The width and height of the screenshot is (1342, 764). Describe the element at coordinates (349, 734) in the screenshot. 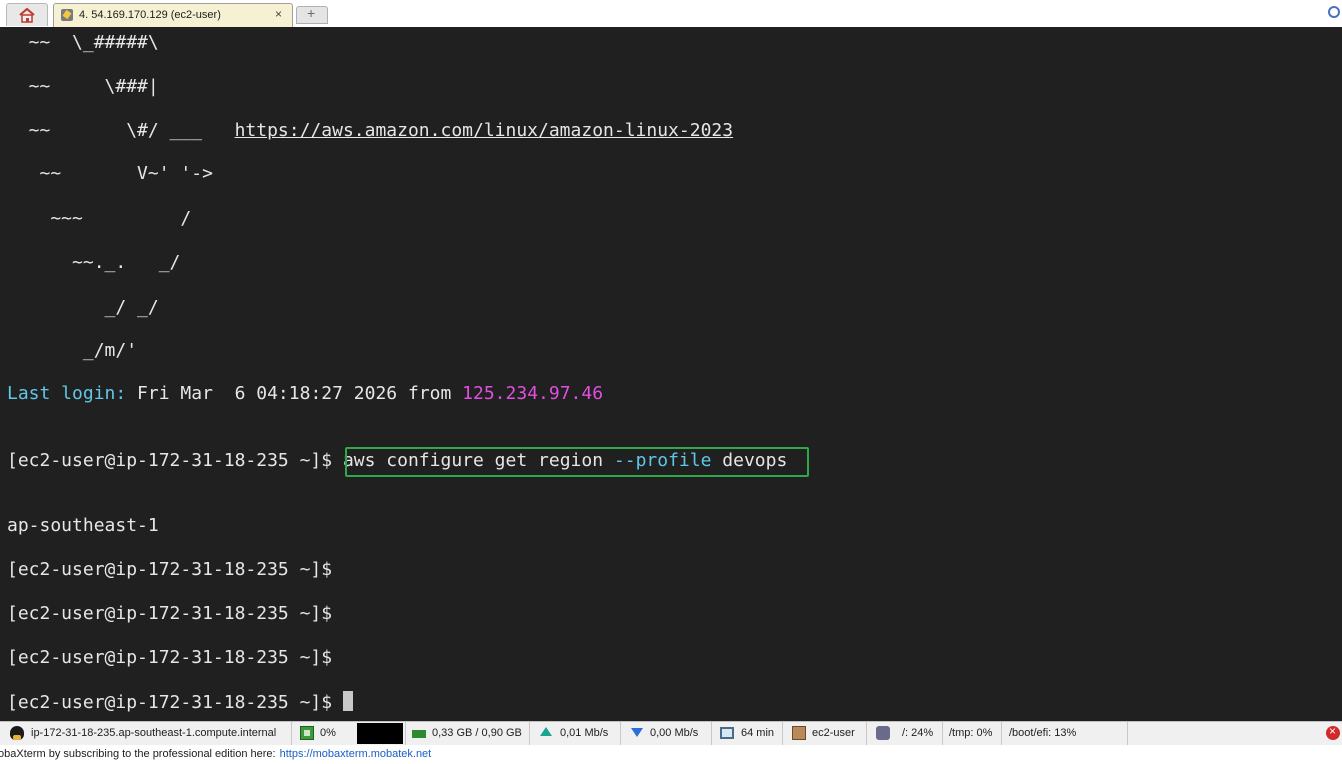

I see `status-cpu: 0%` at that location.